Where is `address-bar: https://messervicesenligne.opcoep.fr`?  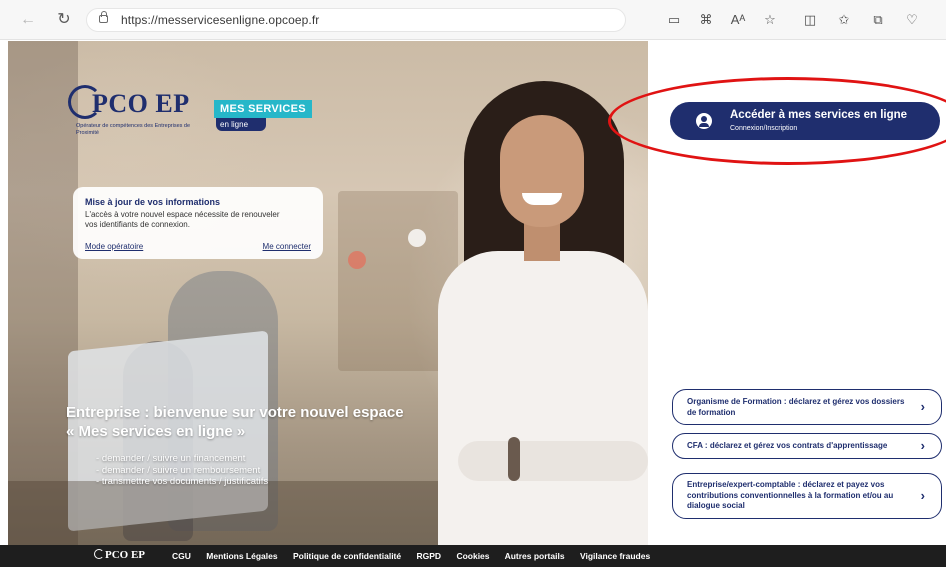 address-bar: https://messervicesenligne.opcoep.fr is located at coordinates (356, 20).